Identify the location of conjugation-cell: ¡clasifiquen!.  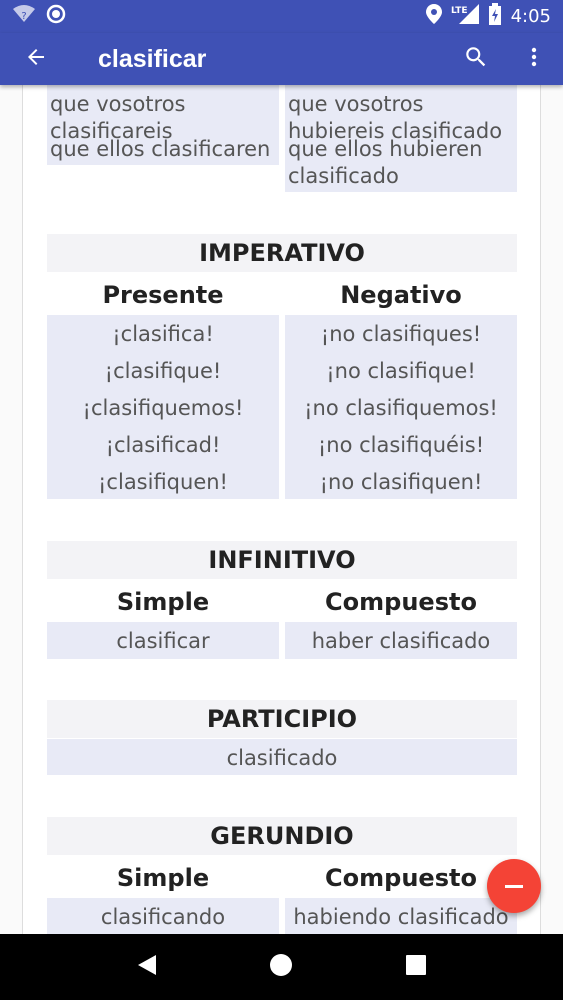
(163, 482).